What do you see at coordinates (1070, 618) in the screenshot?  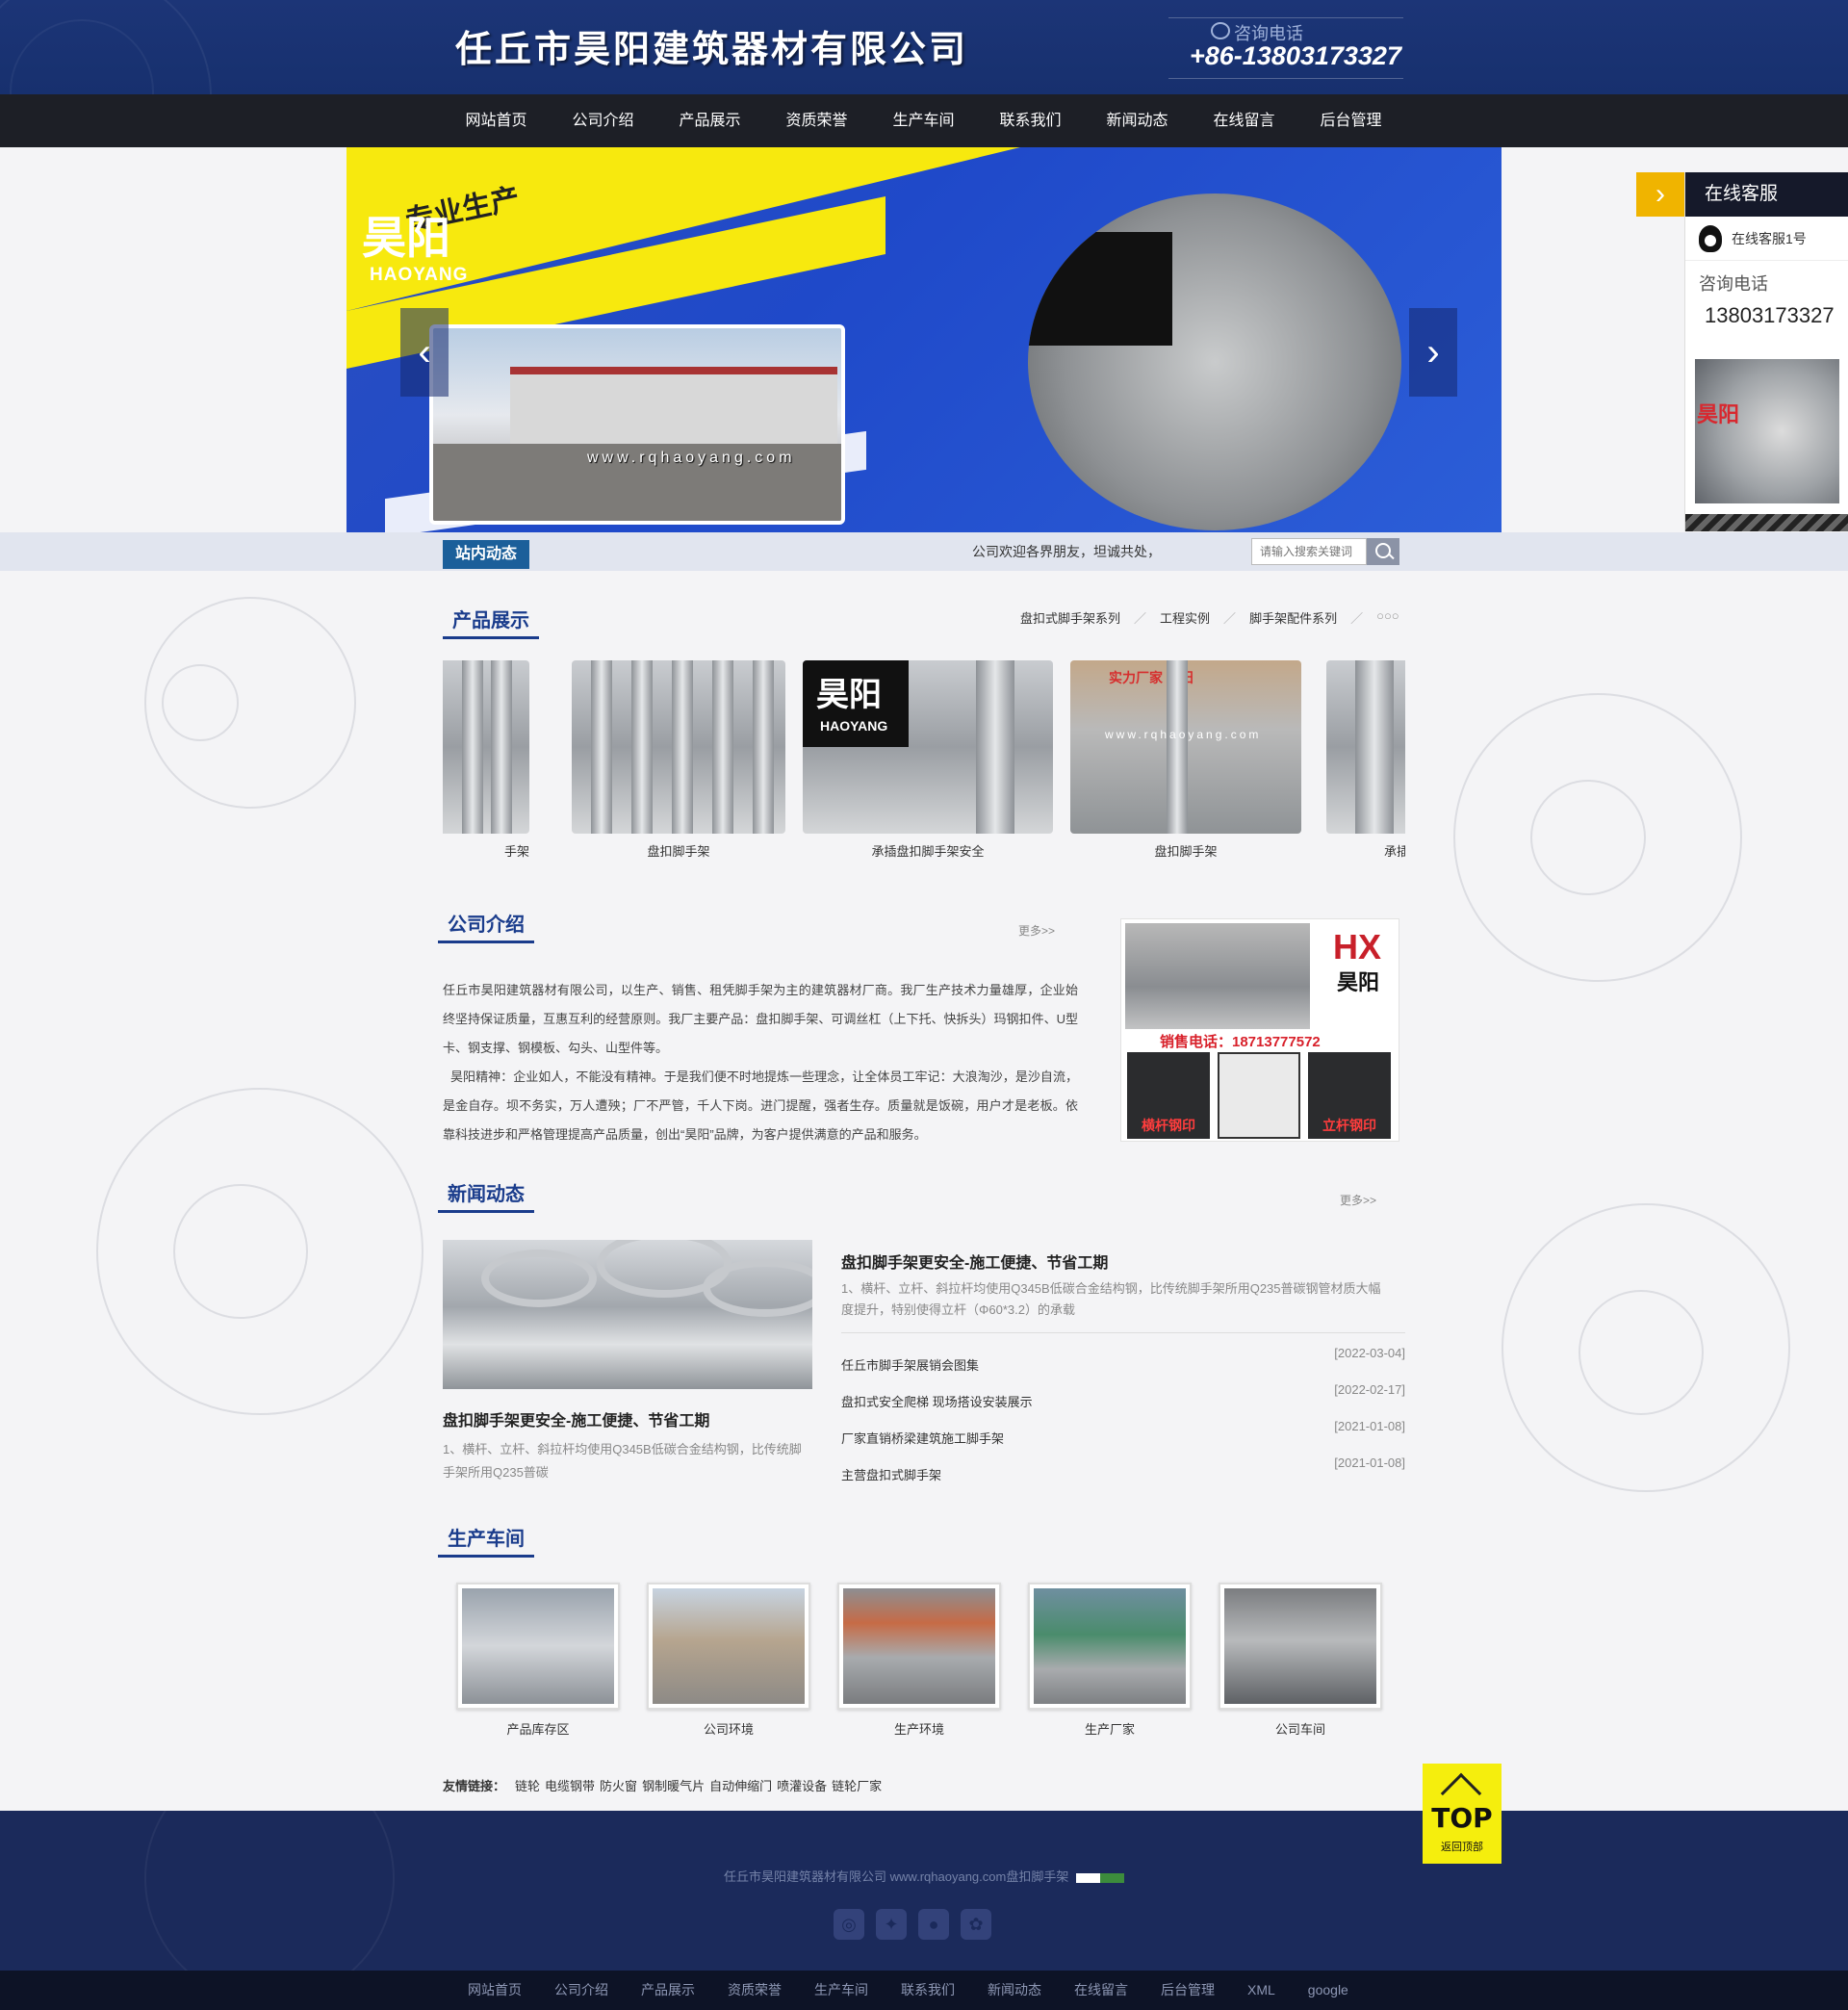 I see `category-link-ringlock: 盘扣式脚手架系列` at bounding box center [1070, 618].